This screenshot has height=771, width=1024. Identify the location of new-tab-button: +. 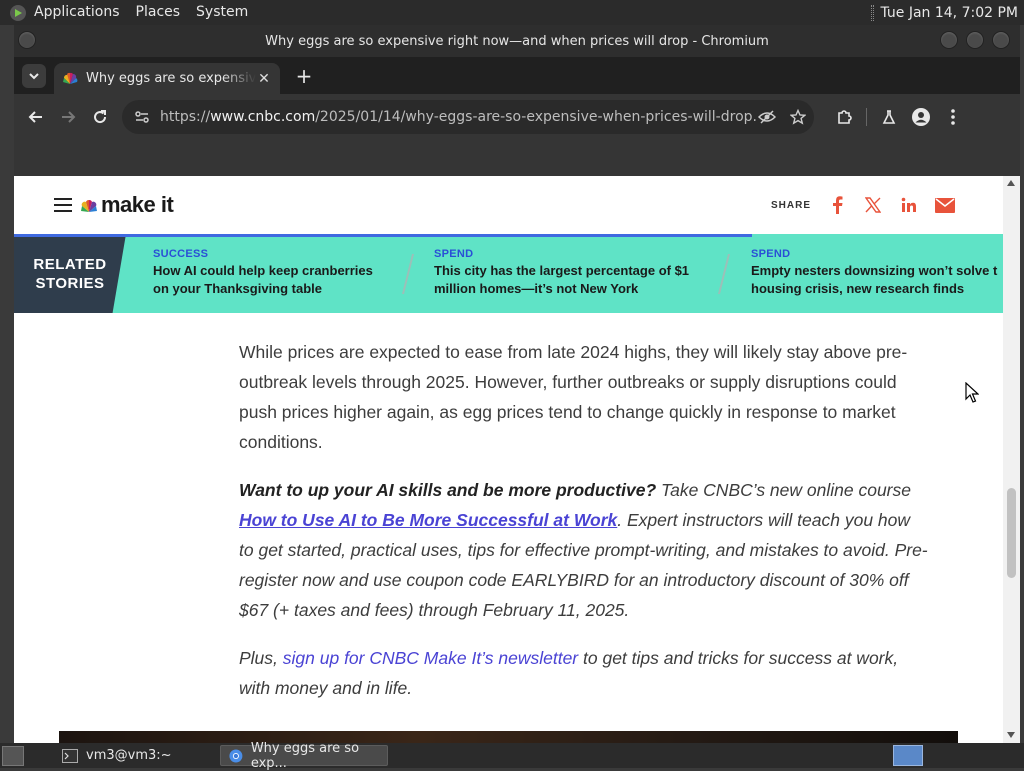
(304, 76).